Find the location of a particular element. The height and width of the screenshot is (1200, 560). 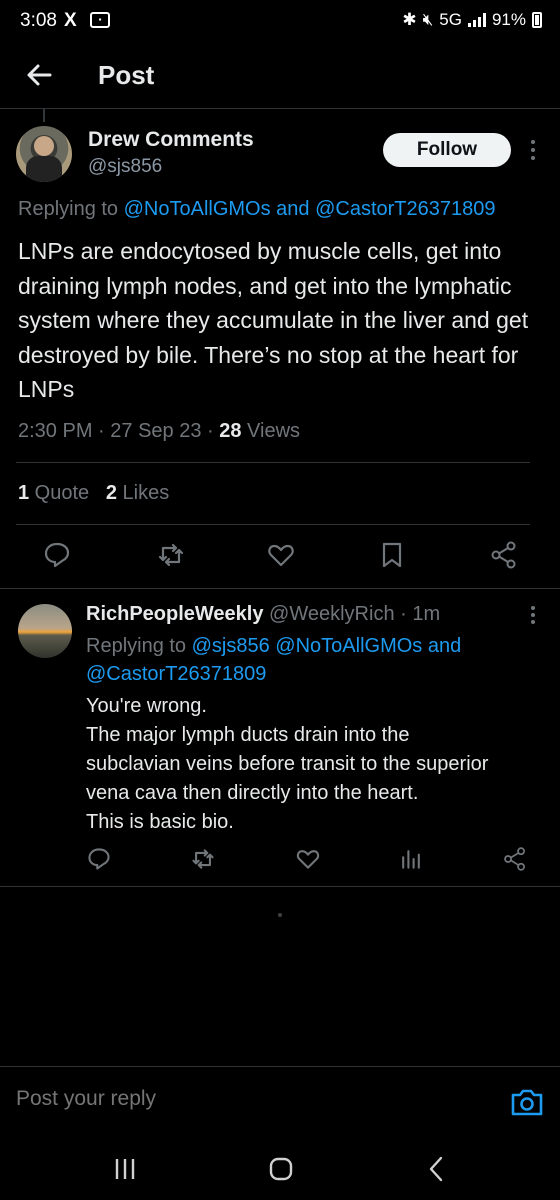

home-icon is located at coordinates (281, 1169).